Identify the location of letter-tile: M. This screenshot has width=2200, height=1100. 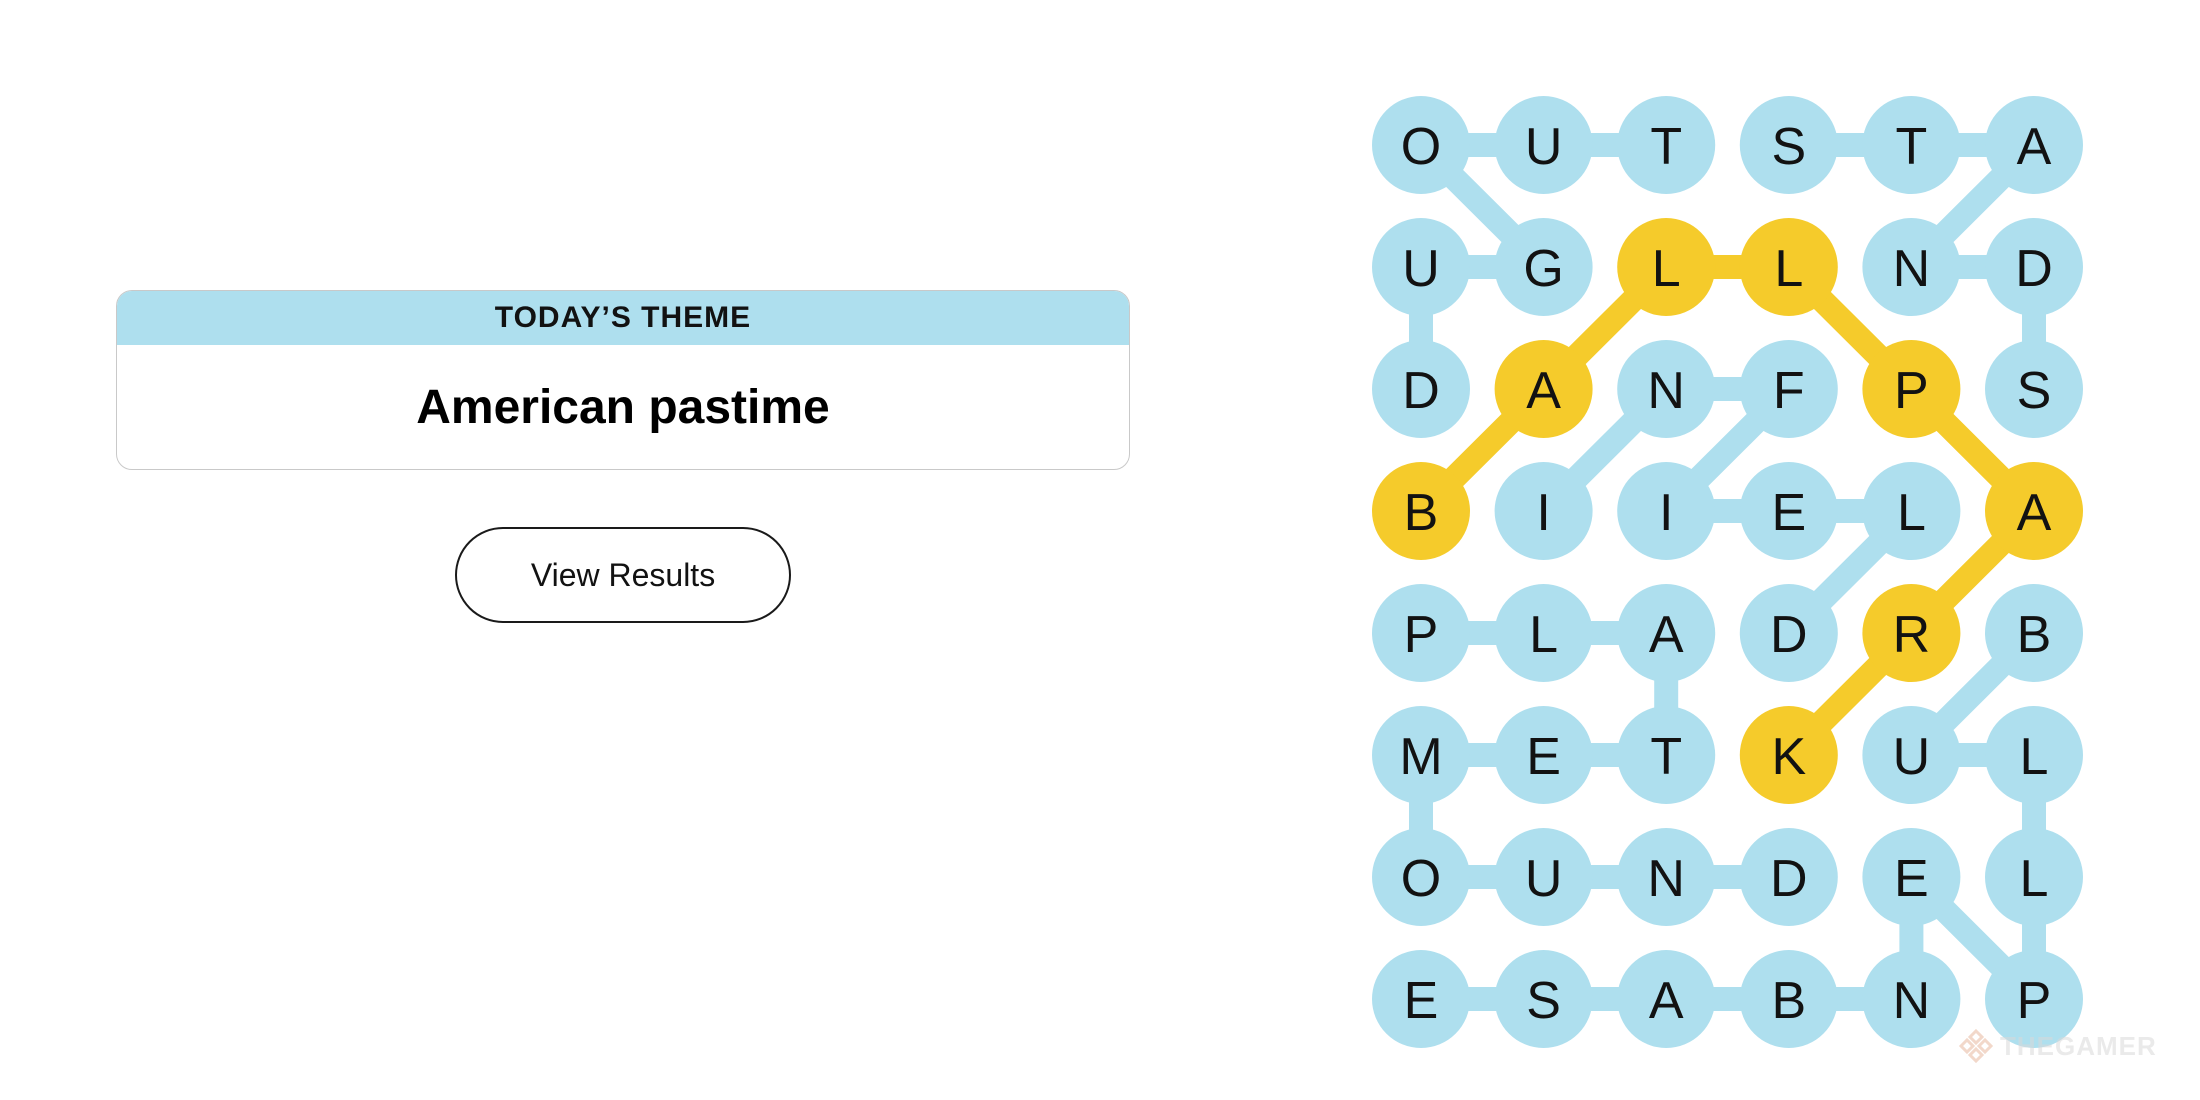
(1421, 755).